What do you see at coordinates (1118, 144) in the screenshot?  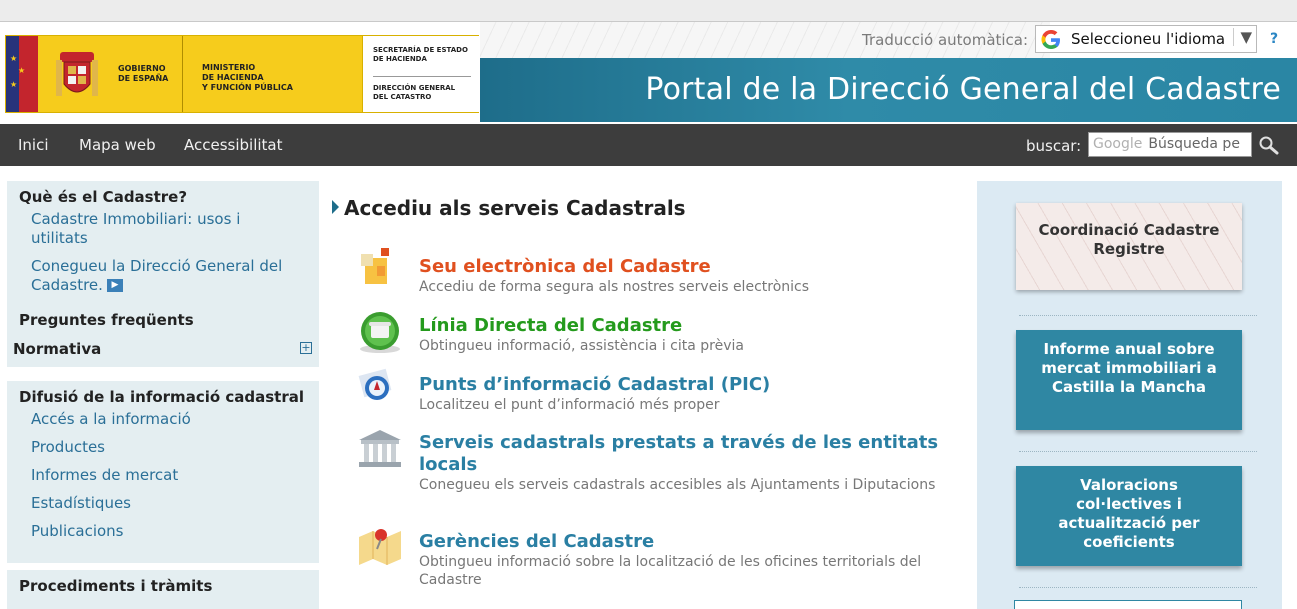 I see `google-search-brand: Google` at bounding box center [1118, 144].